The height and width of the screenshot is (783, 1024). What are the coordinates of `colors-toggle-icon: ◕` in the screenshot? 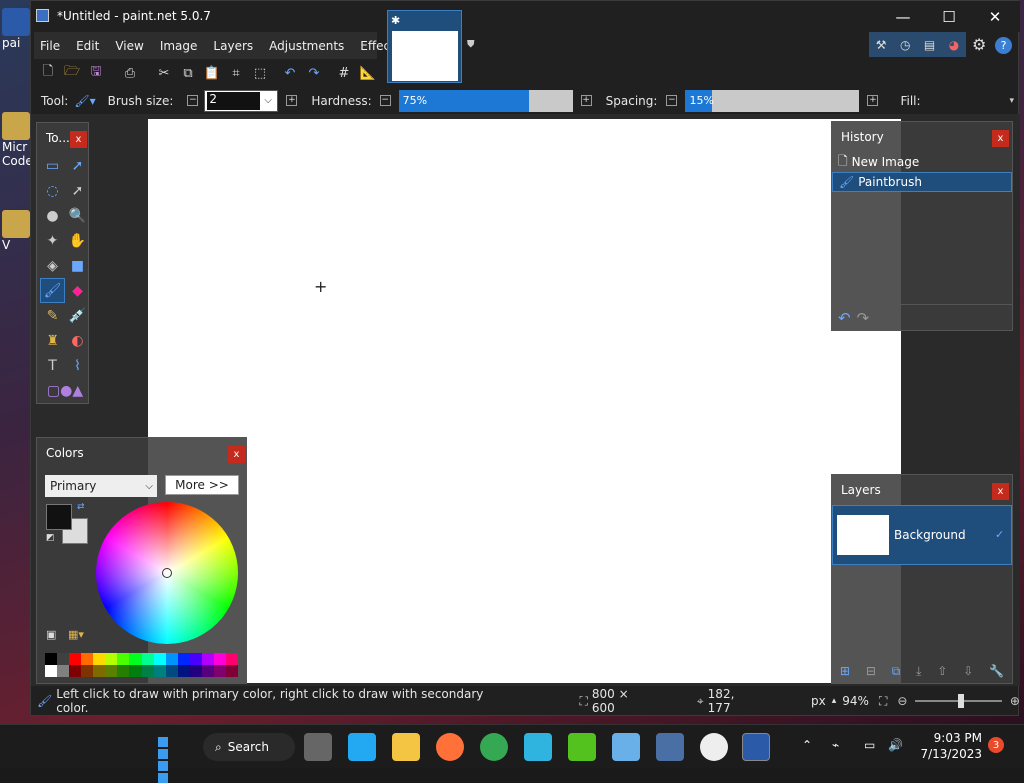 It's located at (954, 45).